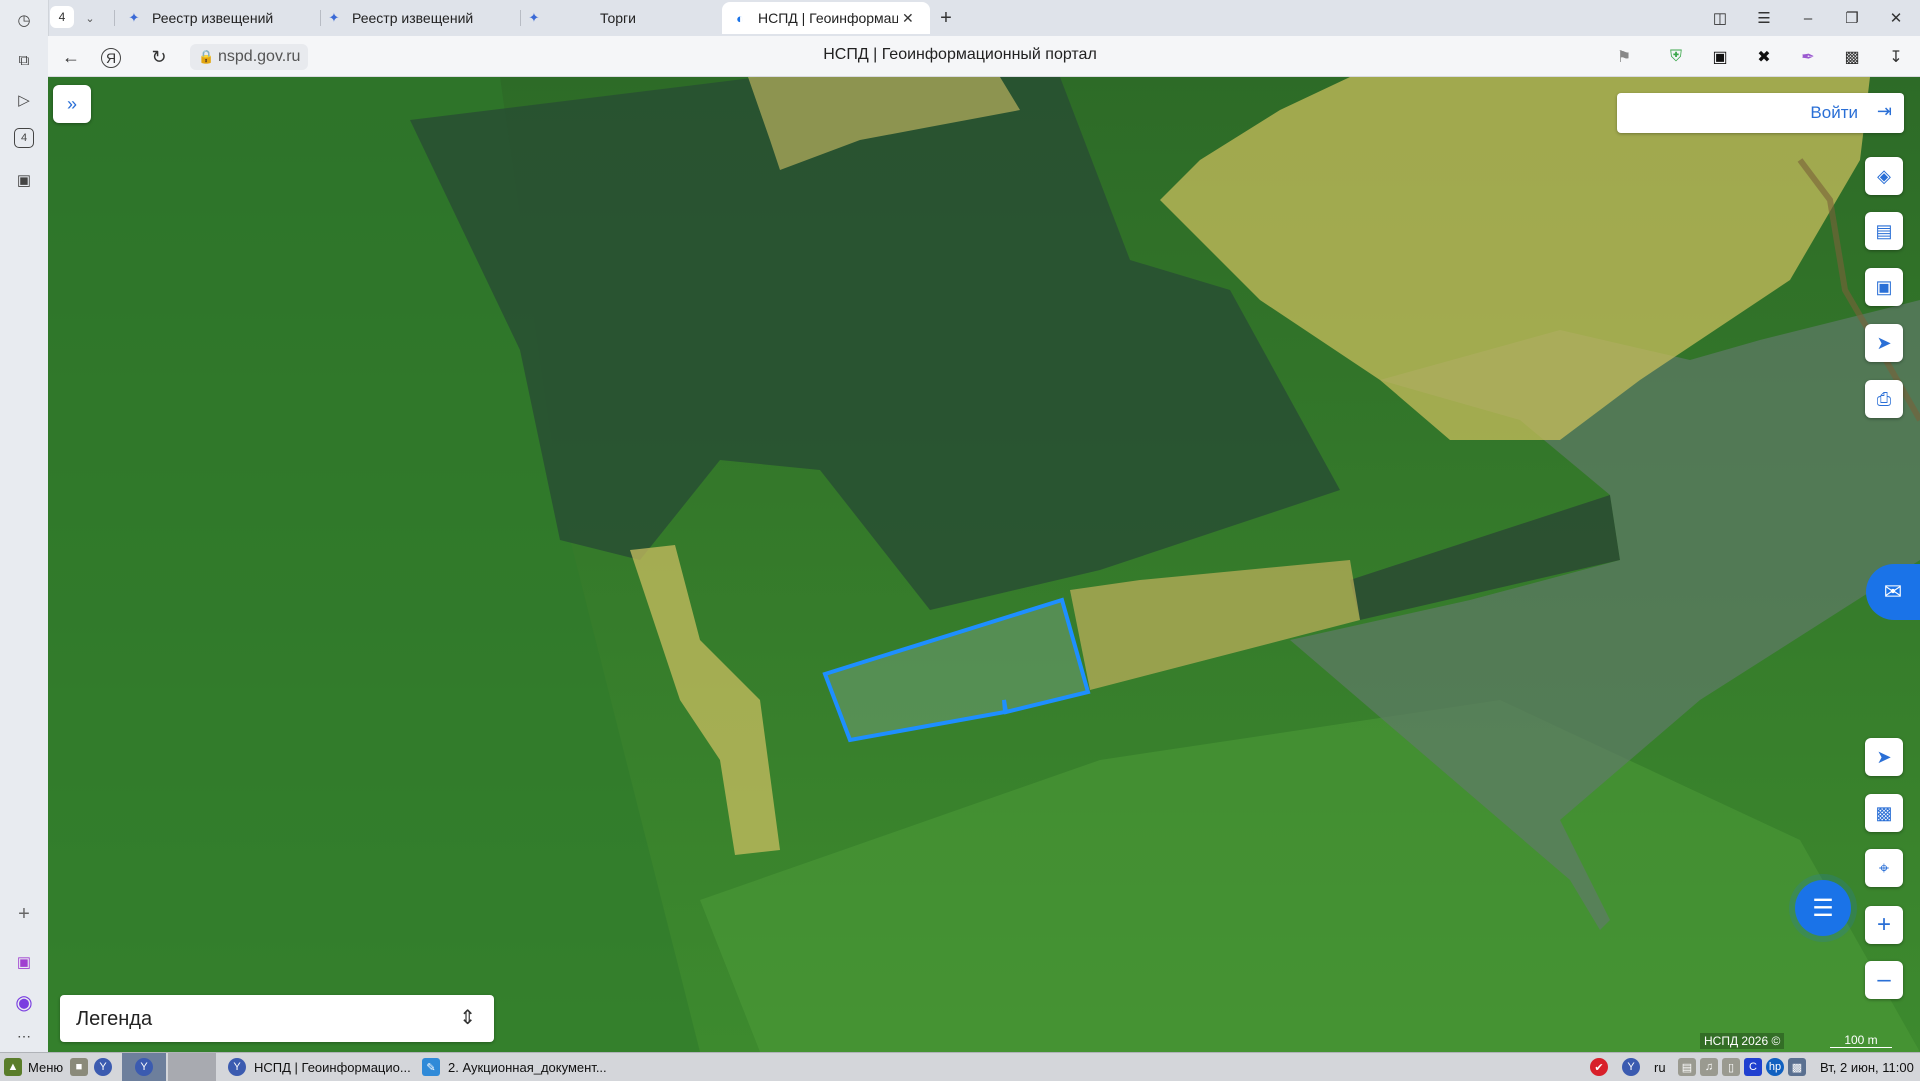 This screenshot has width=1920, height=1081. I want to click on play-icon: ▷, so click(24, 100).